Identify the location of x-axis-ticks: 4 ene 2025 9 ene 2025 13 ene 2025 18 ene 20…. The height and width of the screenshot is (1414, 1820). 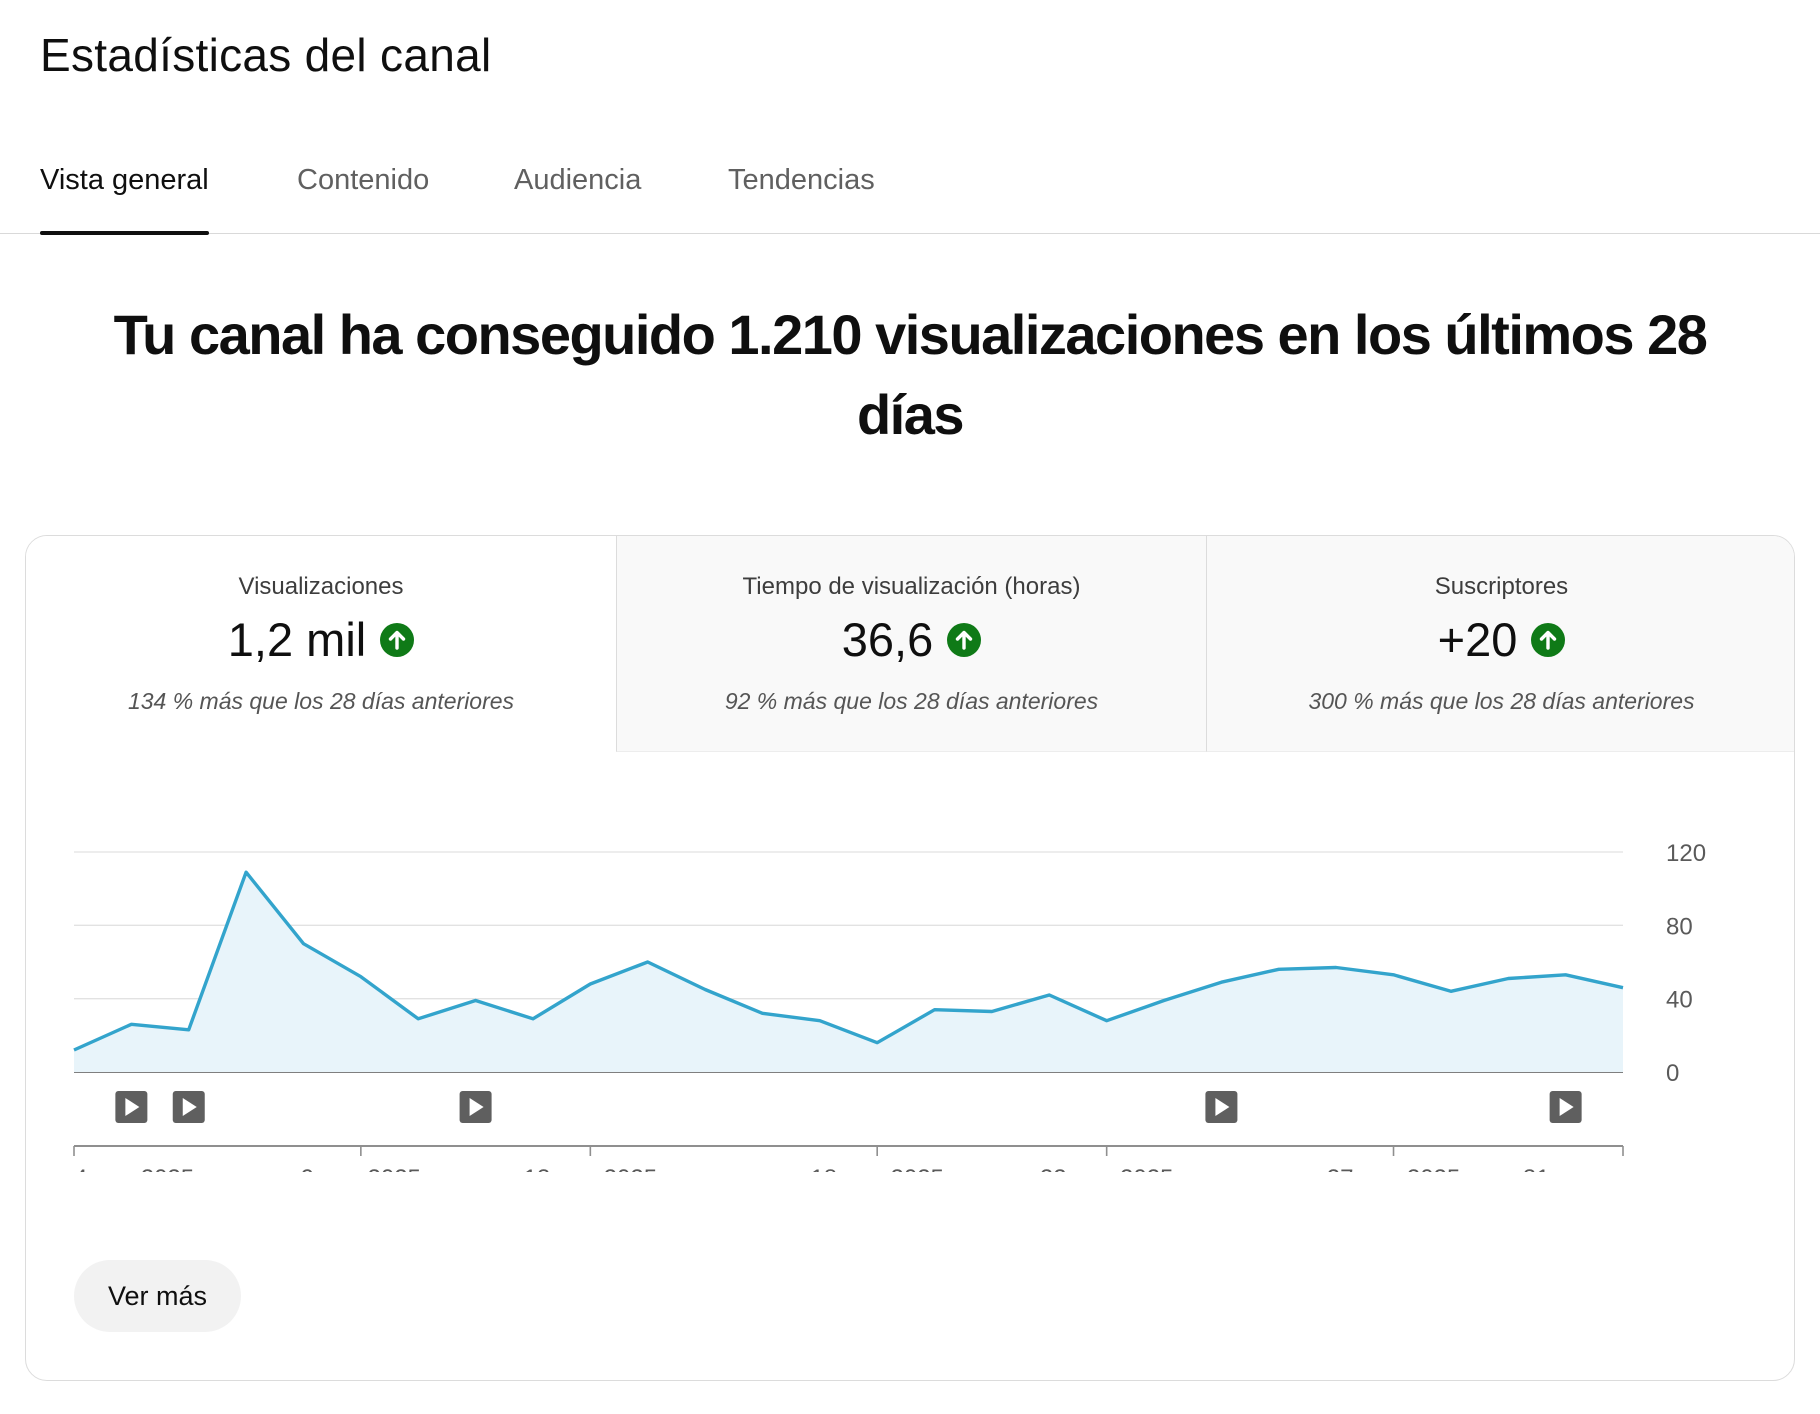
(848, 1159).